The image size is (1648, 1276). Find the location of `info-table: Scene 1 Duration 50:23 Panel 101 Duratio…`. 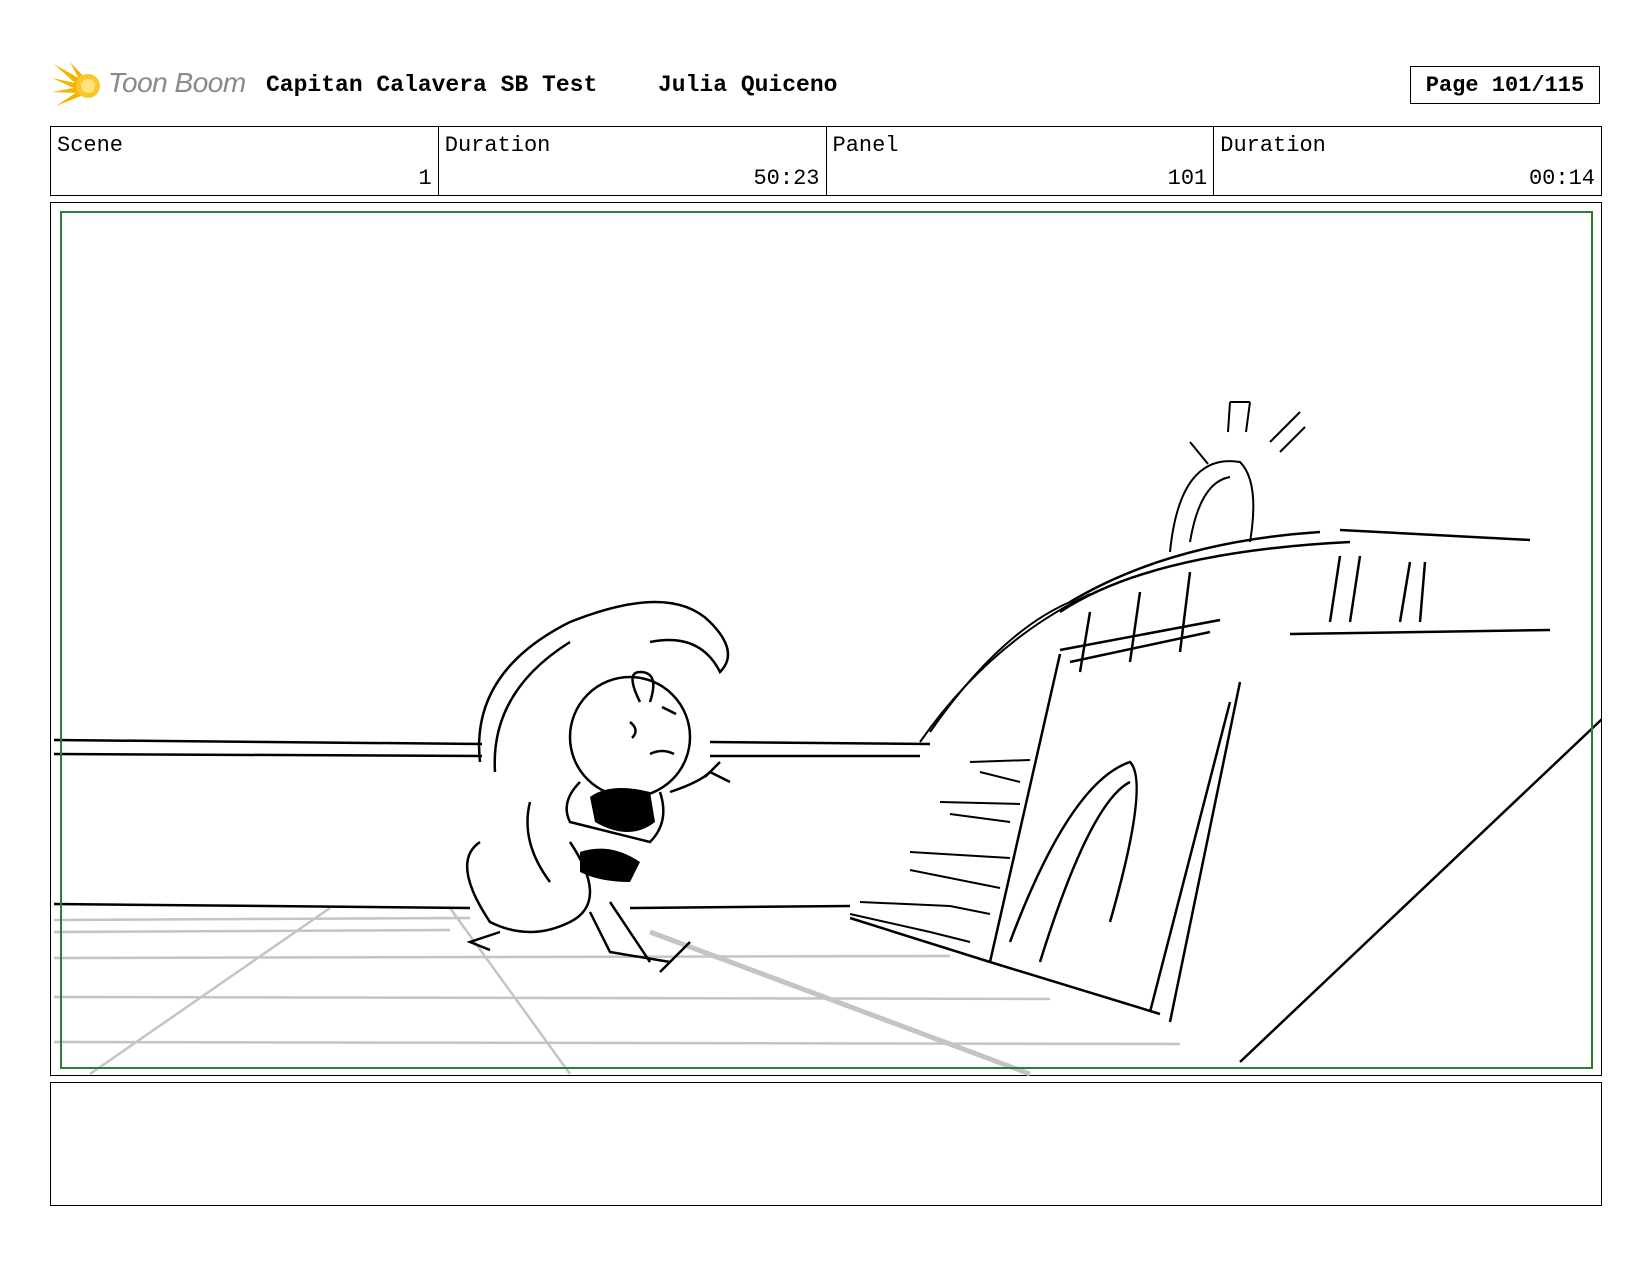

info-table: Scene 1 Duration 50:23 Panel 101 Duratio… is located at coordinates (826, 161).